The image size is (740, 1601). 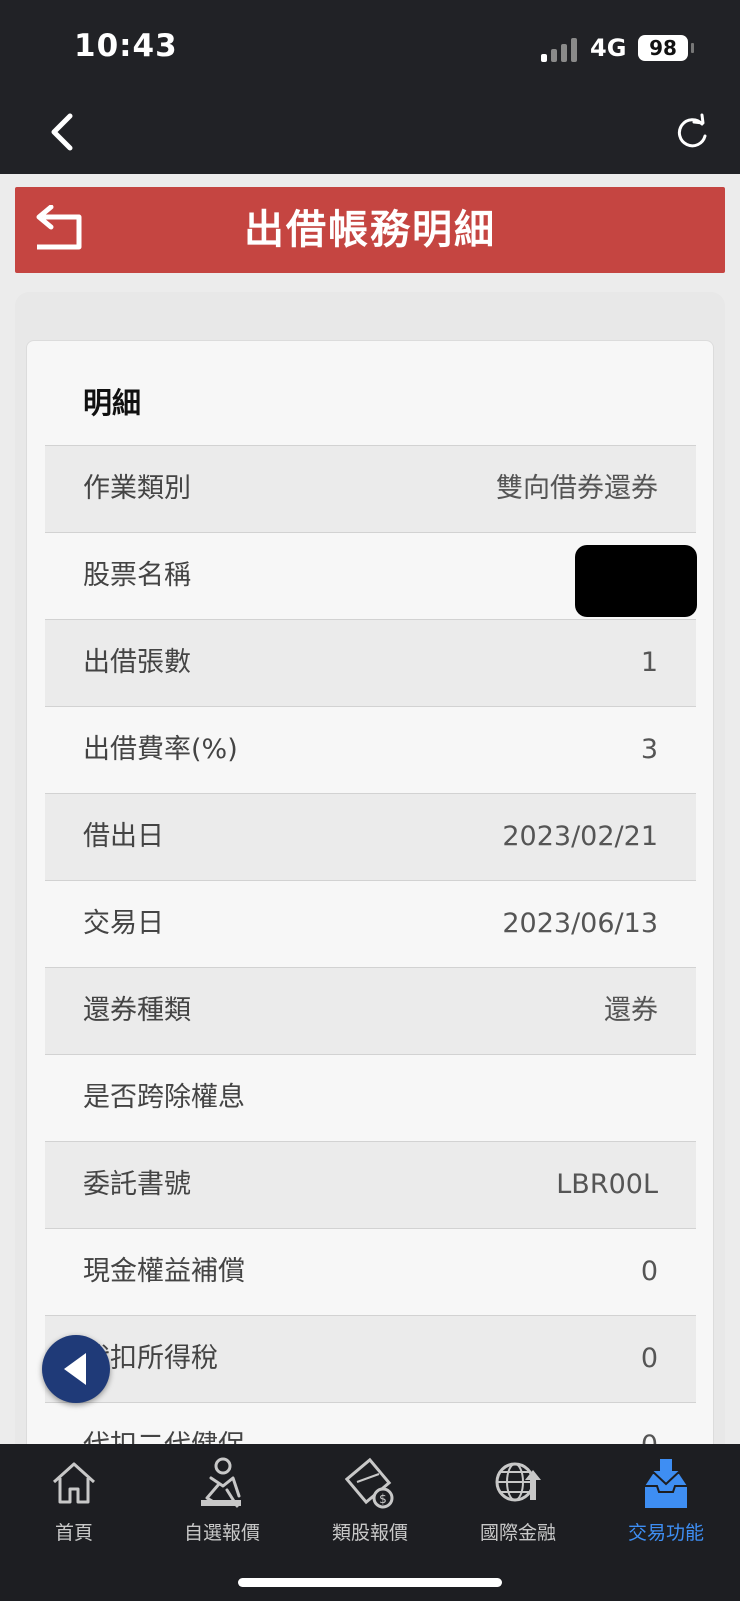 What do you see at coordinates (137, 575) in the screenshot?
I see `row-label: 股票名稱` at bounding box center [137, 575].